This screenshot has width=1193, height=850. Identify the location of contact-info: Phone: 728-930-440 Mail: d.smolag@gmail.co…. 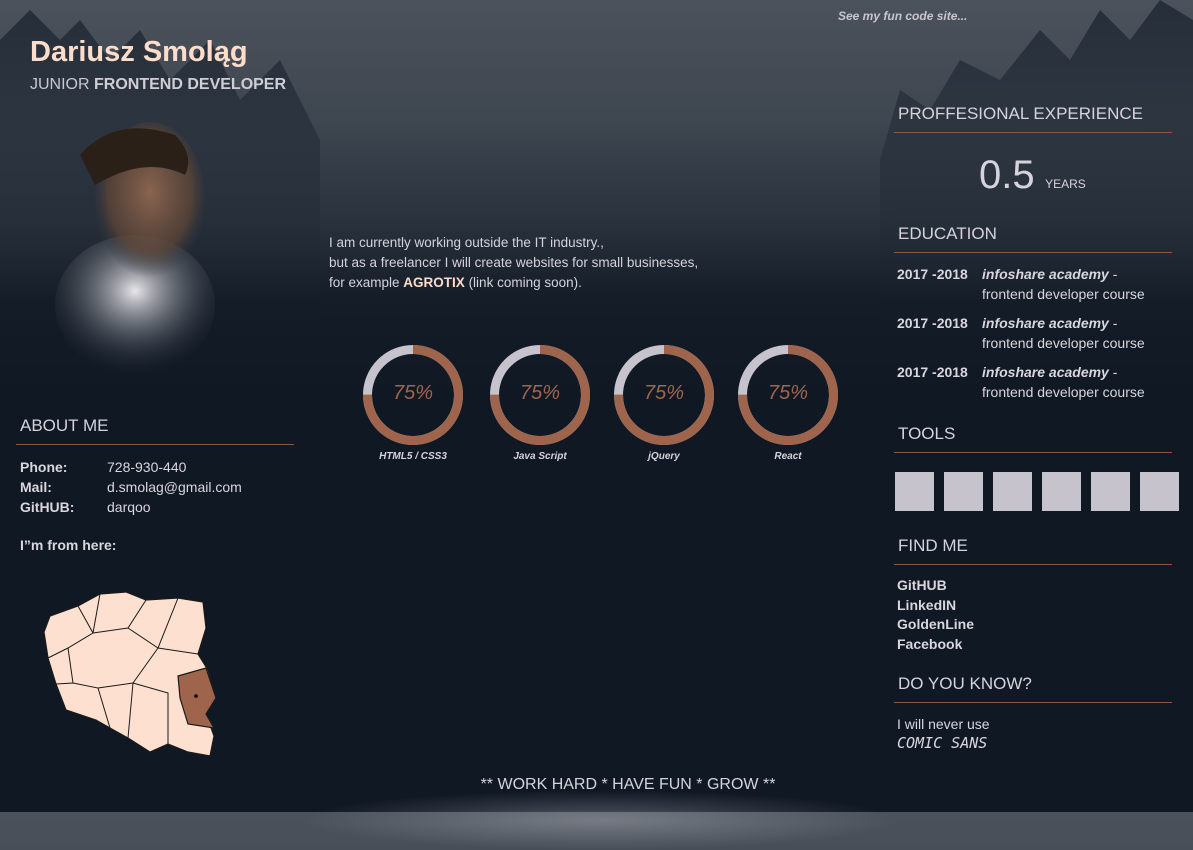
(131, 487).